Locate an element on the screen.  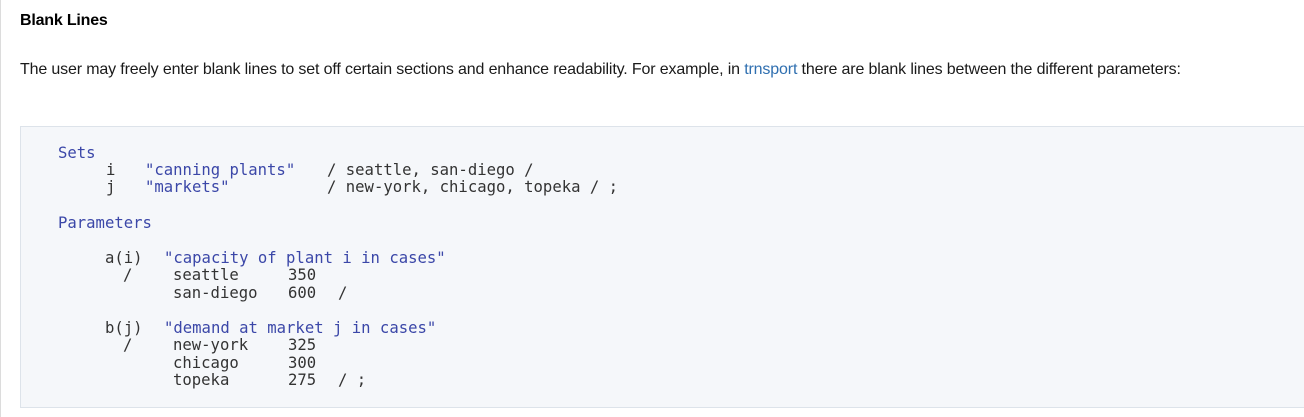
set-text: "markets" is located at coordinates (187, 187).